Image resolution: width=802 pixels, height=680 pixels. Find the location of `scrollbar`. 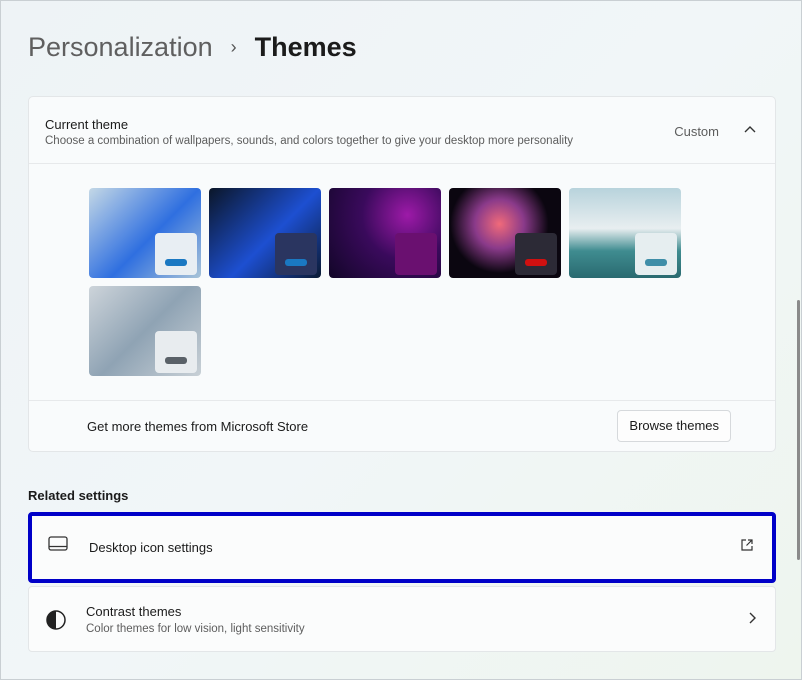

scrollbar is located at coordinates (798, 430).